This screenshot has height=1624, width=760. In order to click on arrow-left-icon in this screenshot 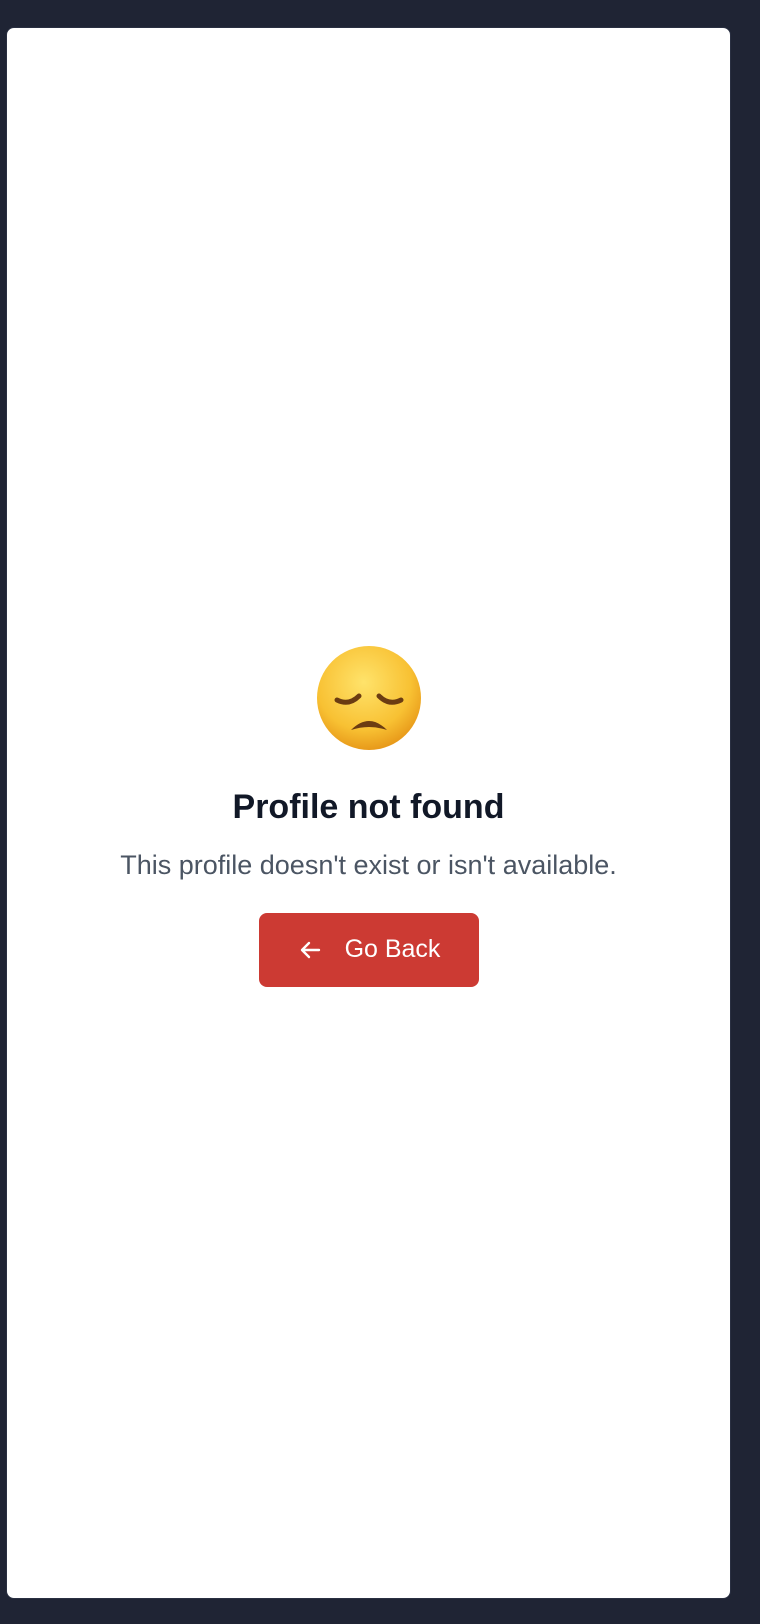, I will do `click(310, 950)`.